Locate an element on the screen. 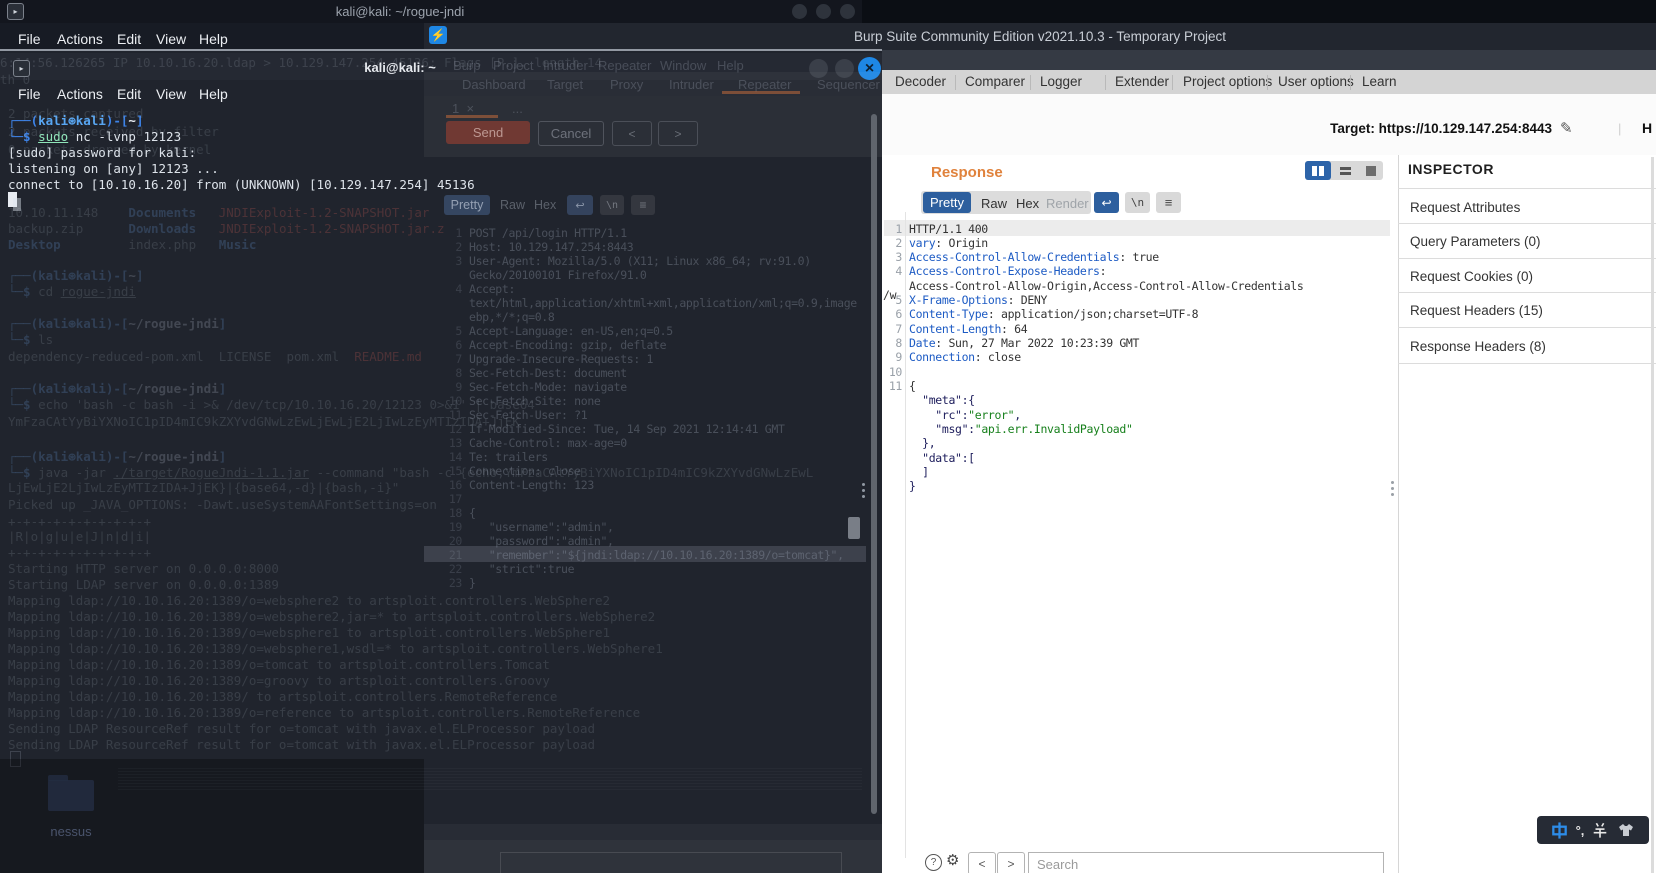 Image resolution: width=1656 pixels, height=873 pixels. response-tab-render: Render is located at coordinates (1067, 203).